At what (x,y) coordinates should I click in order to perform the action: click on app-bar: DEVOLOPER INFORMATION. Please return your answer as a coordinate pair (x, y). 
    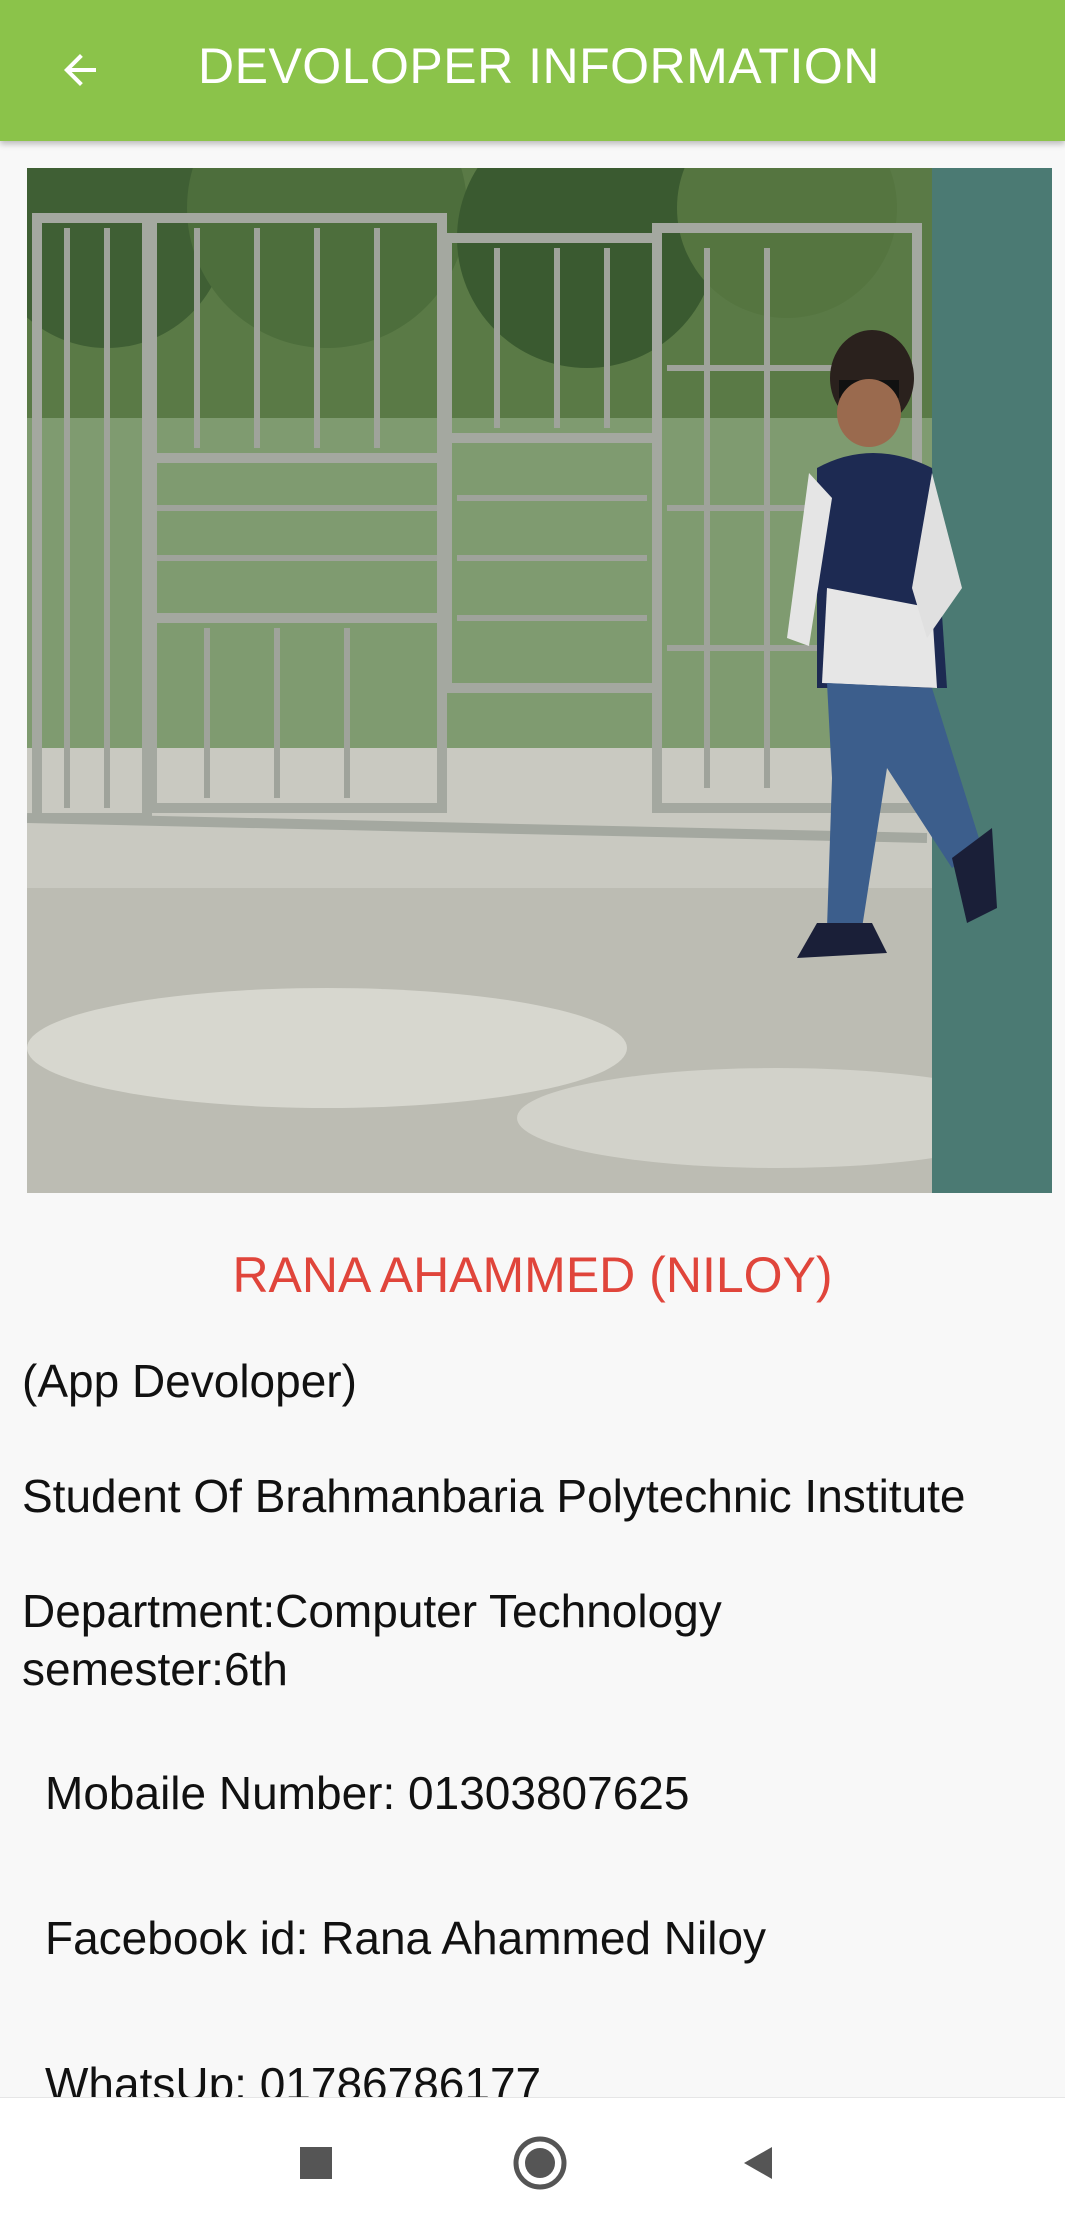
    Looking at the image, I should click on (532, 70).